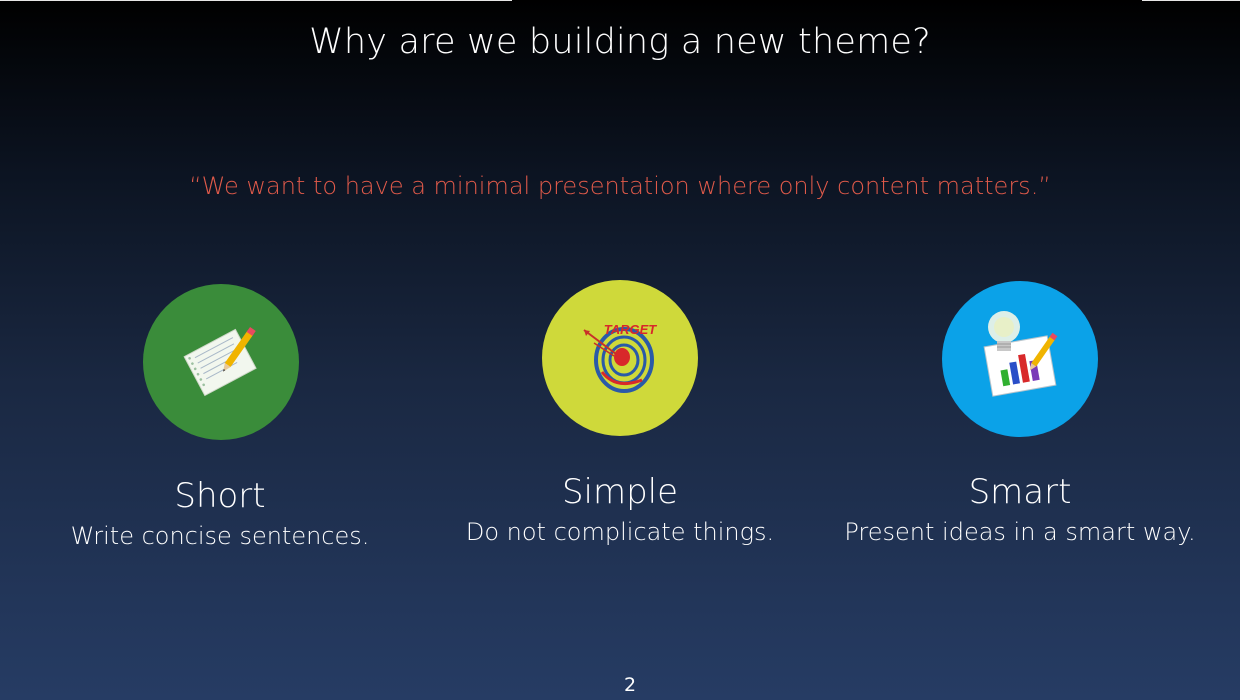 This screenshot has width=1240, height=700. What do you see at coordinates (630, 685) in the screenshot?
I see `page-number: 2` at bounding box center [630, 685].